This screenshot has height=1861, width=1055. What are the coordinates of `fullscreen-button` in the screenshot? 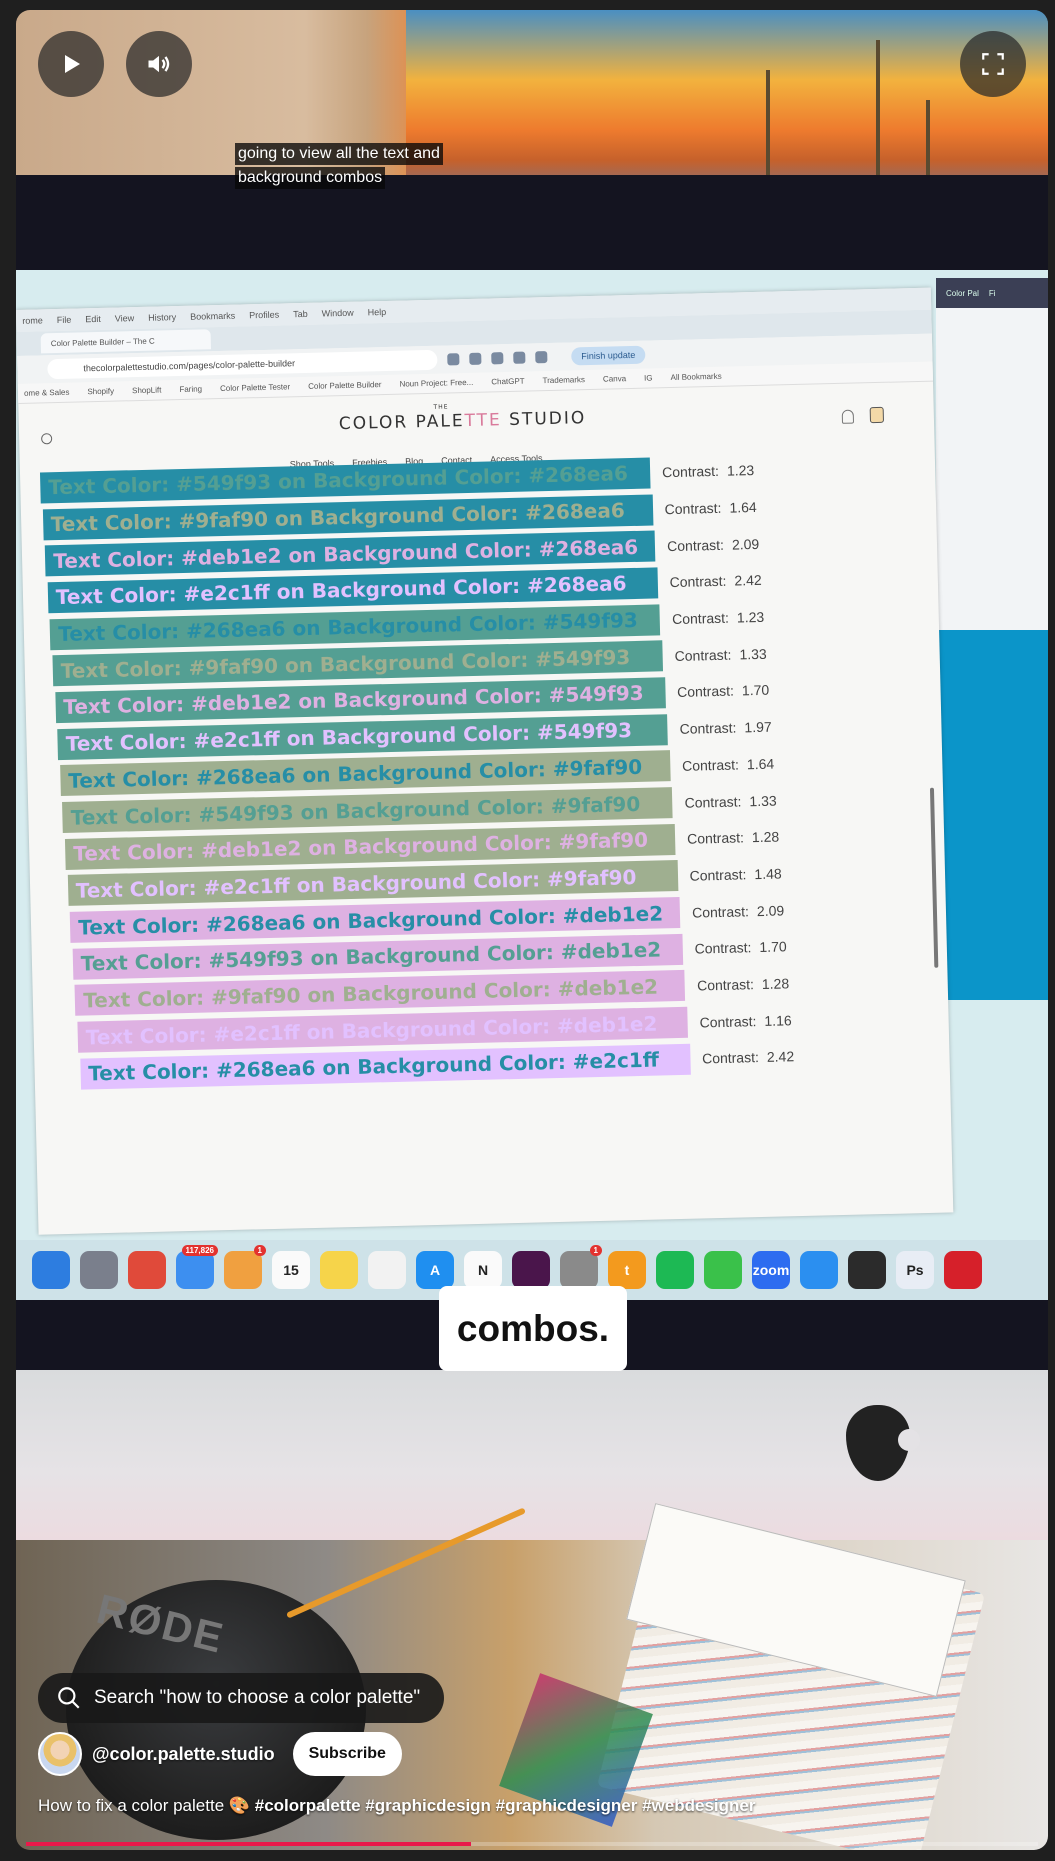 It's located at (993, 64).